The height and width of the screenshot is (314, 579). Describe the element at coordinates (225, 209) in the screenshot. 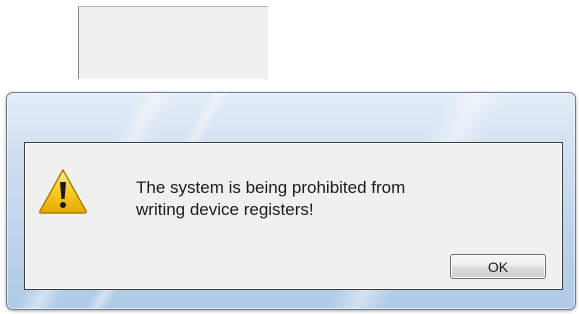

I see `message-line: writing device registers!` at that location.